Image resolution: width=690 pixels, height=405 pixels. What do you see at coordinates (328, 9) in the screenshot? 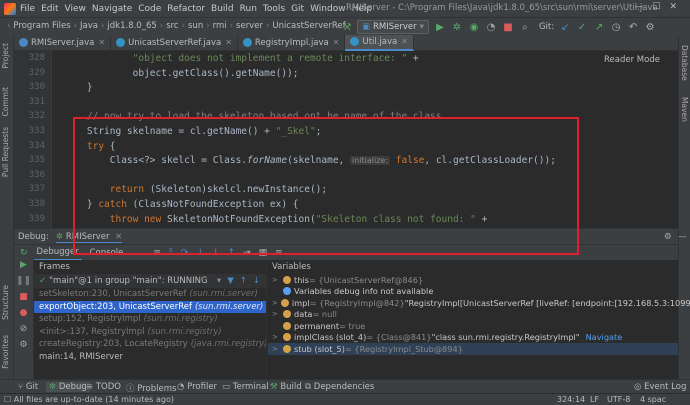
I see `menu-item-window: Window` at bounding box center [328, 9].